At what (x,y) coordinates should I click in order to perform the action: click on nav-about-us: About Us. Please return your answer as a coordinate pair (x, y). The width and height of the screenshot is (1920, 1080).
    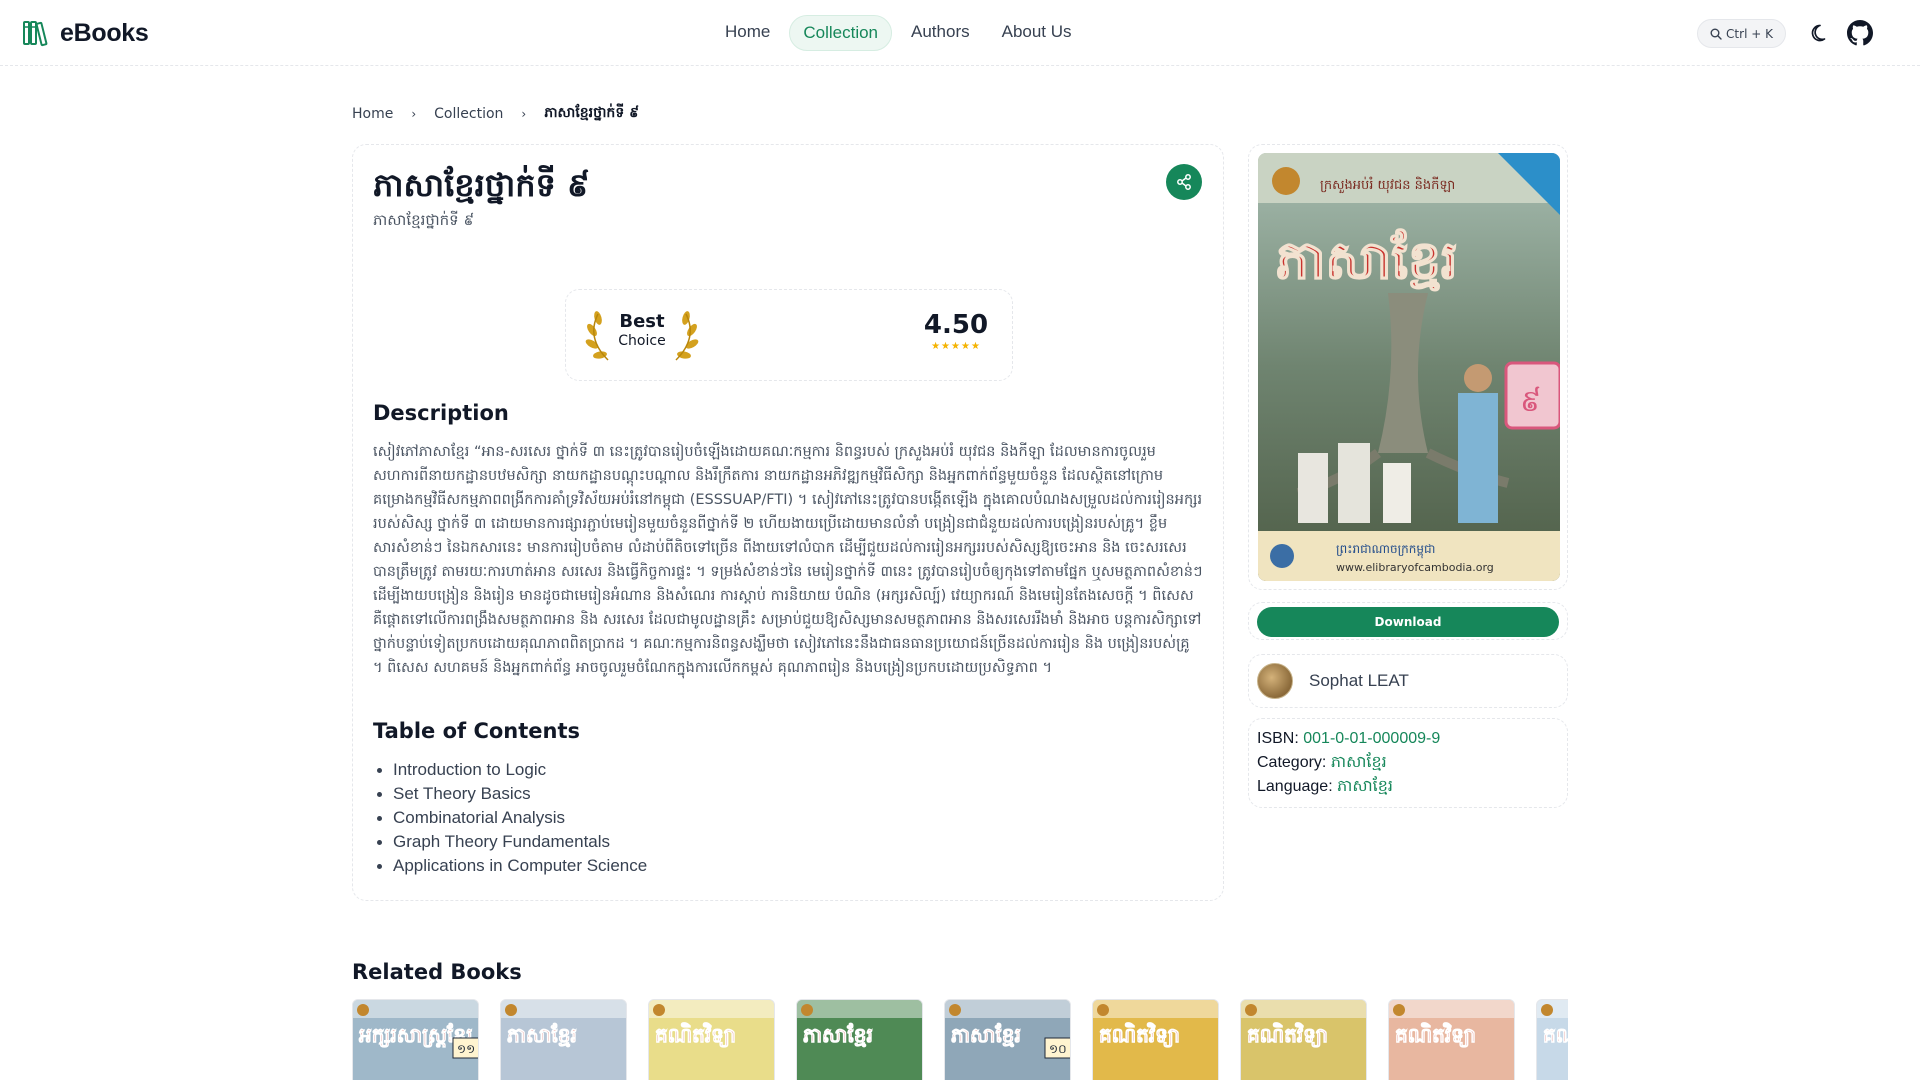
    Looking at the image, I should click on (1037, 33).